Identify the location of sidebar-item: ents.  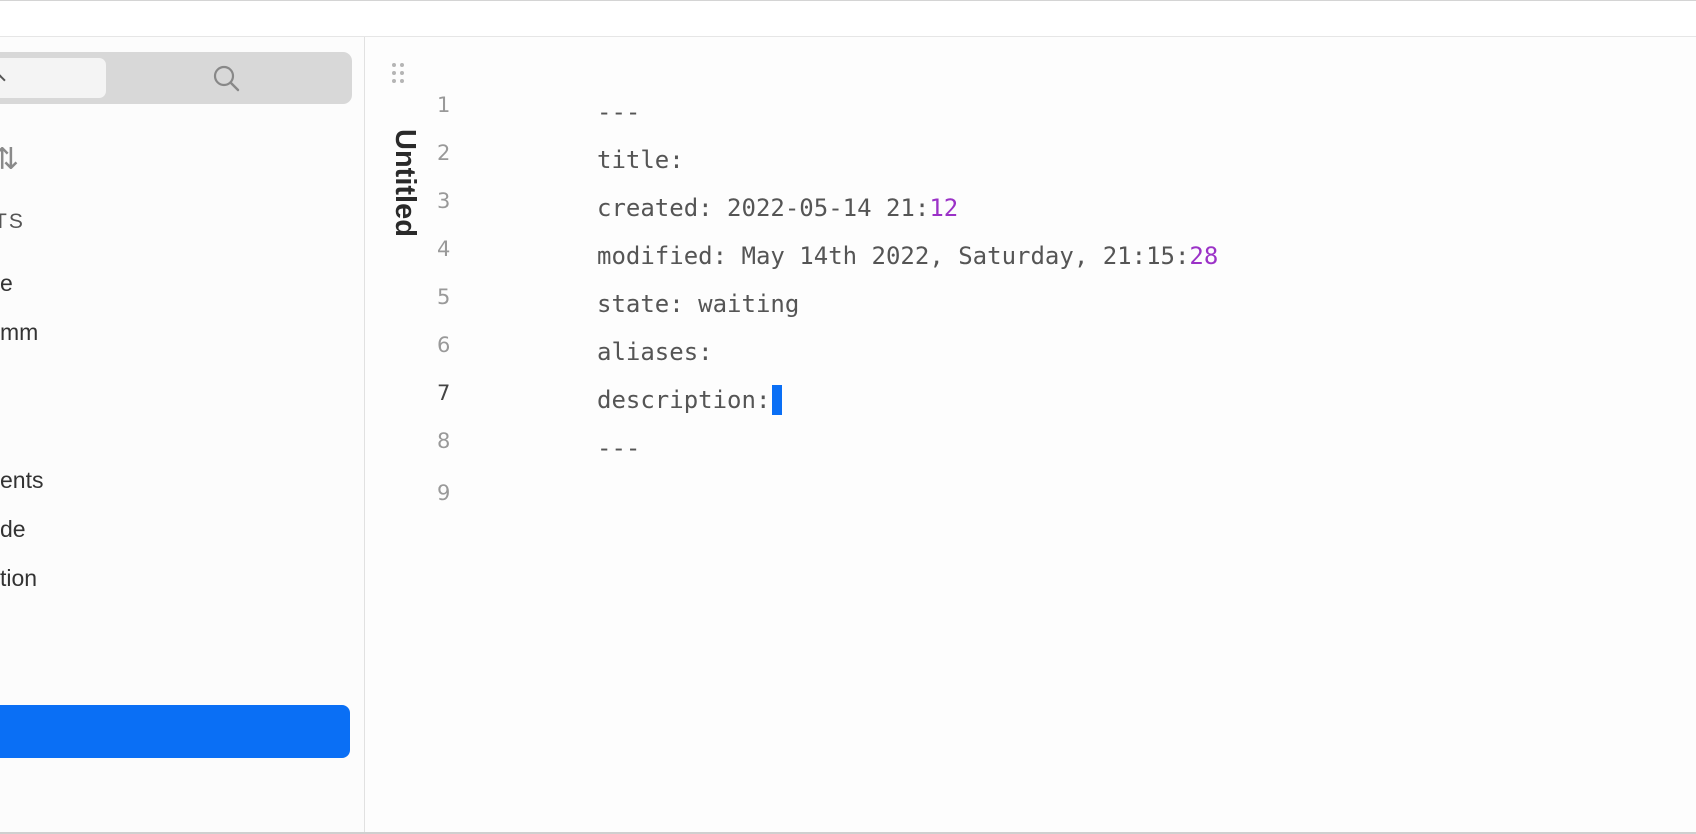
(21, 480).